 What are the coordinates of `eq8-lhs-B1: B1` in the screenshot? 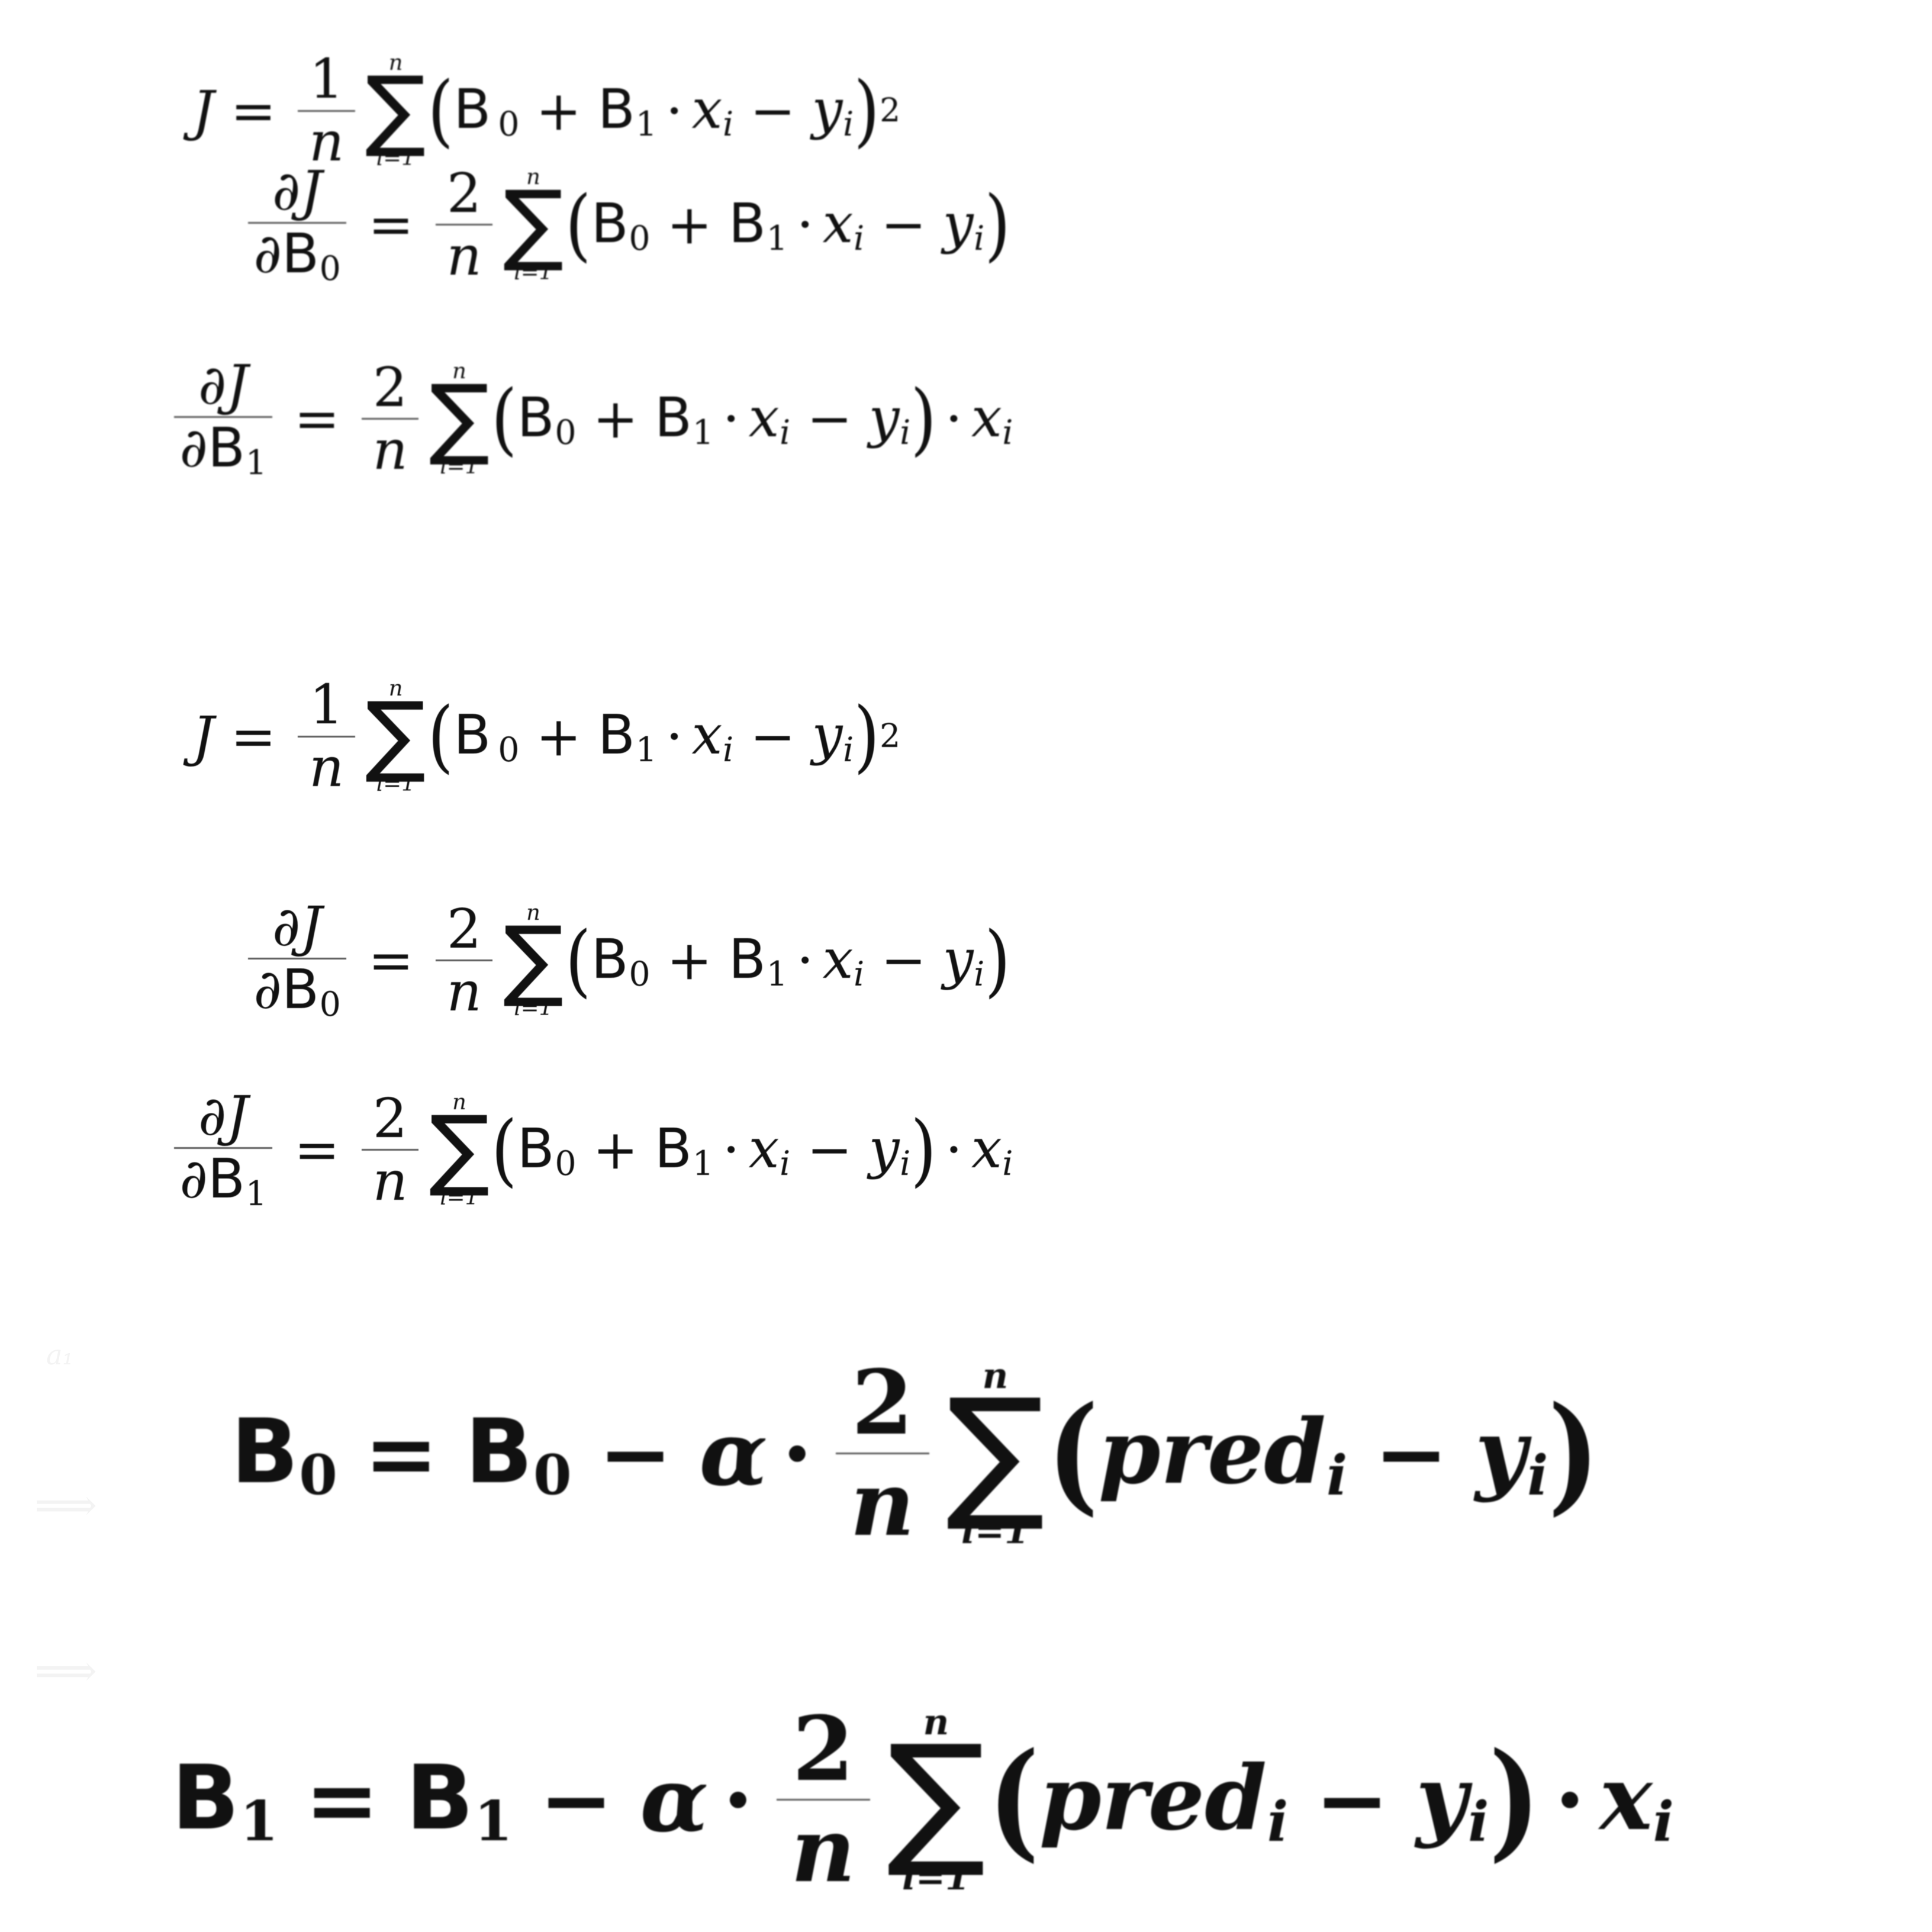 It's located at (225, 1800).